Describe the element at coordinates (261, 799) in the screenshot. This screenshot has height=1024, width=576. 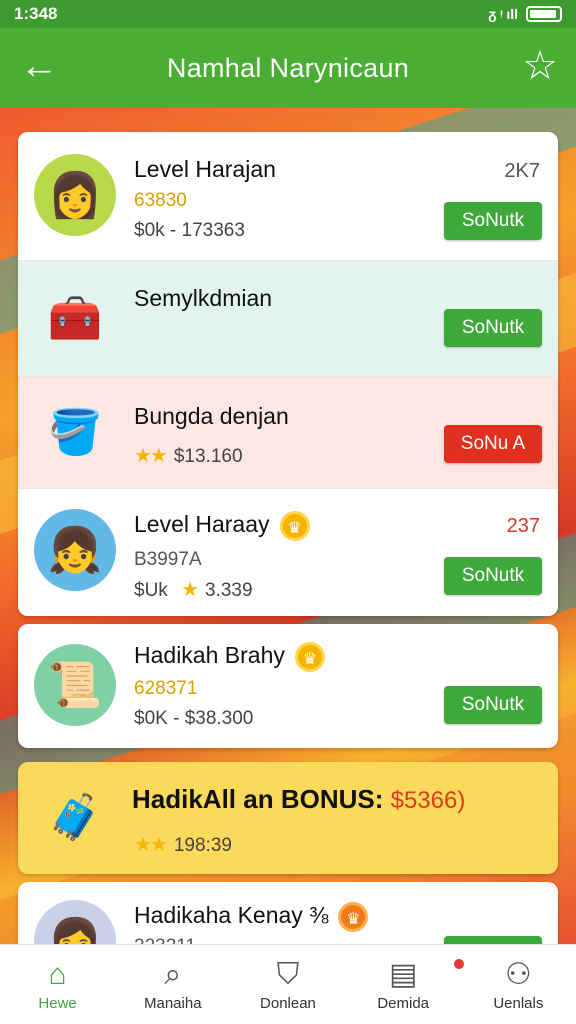
I see `bonus-title-text: HadikAll an BONUS:` at that location.